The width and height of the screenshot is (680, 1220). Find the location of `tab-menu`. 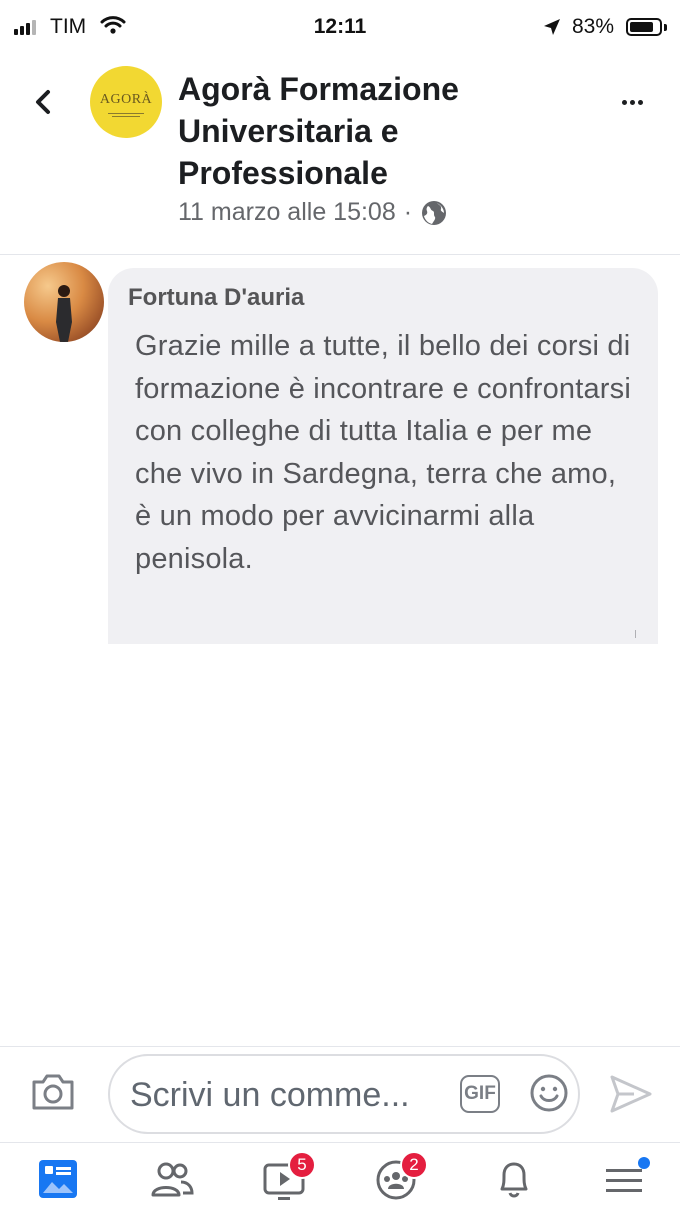

tab-menu is located at coordinates (628, 1183).